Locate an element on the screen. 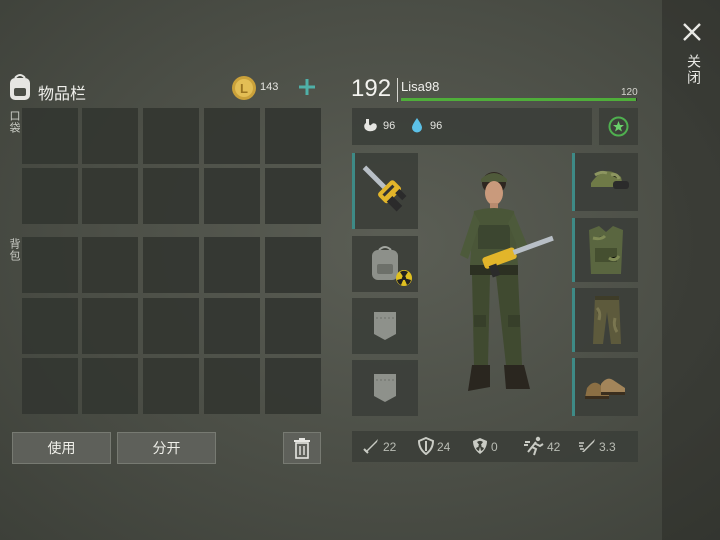  radiation-value: 0 is located at coordinates (494, 447).